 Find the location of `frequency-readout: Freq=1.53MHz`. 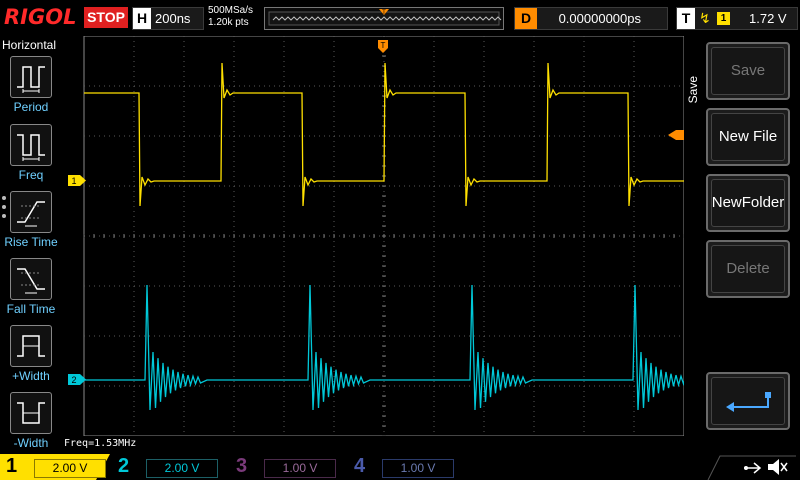

frequency-readout: Freq=1.53MHz is located at coordinates (100, 443).